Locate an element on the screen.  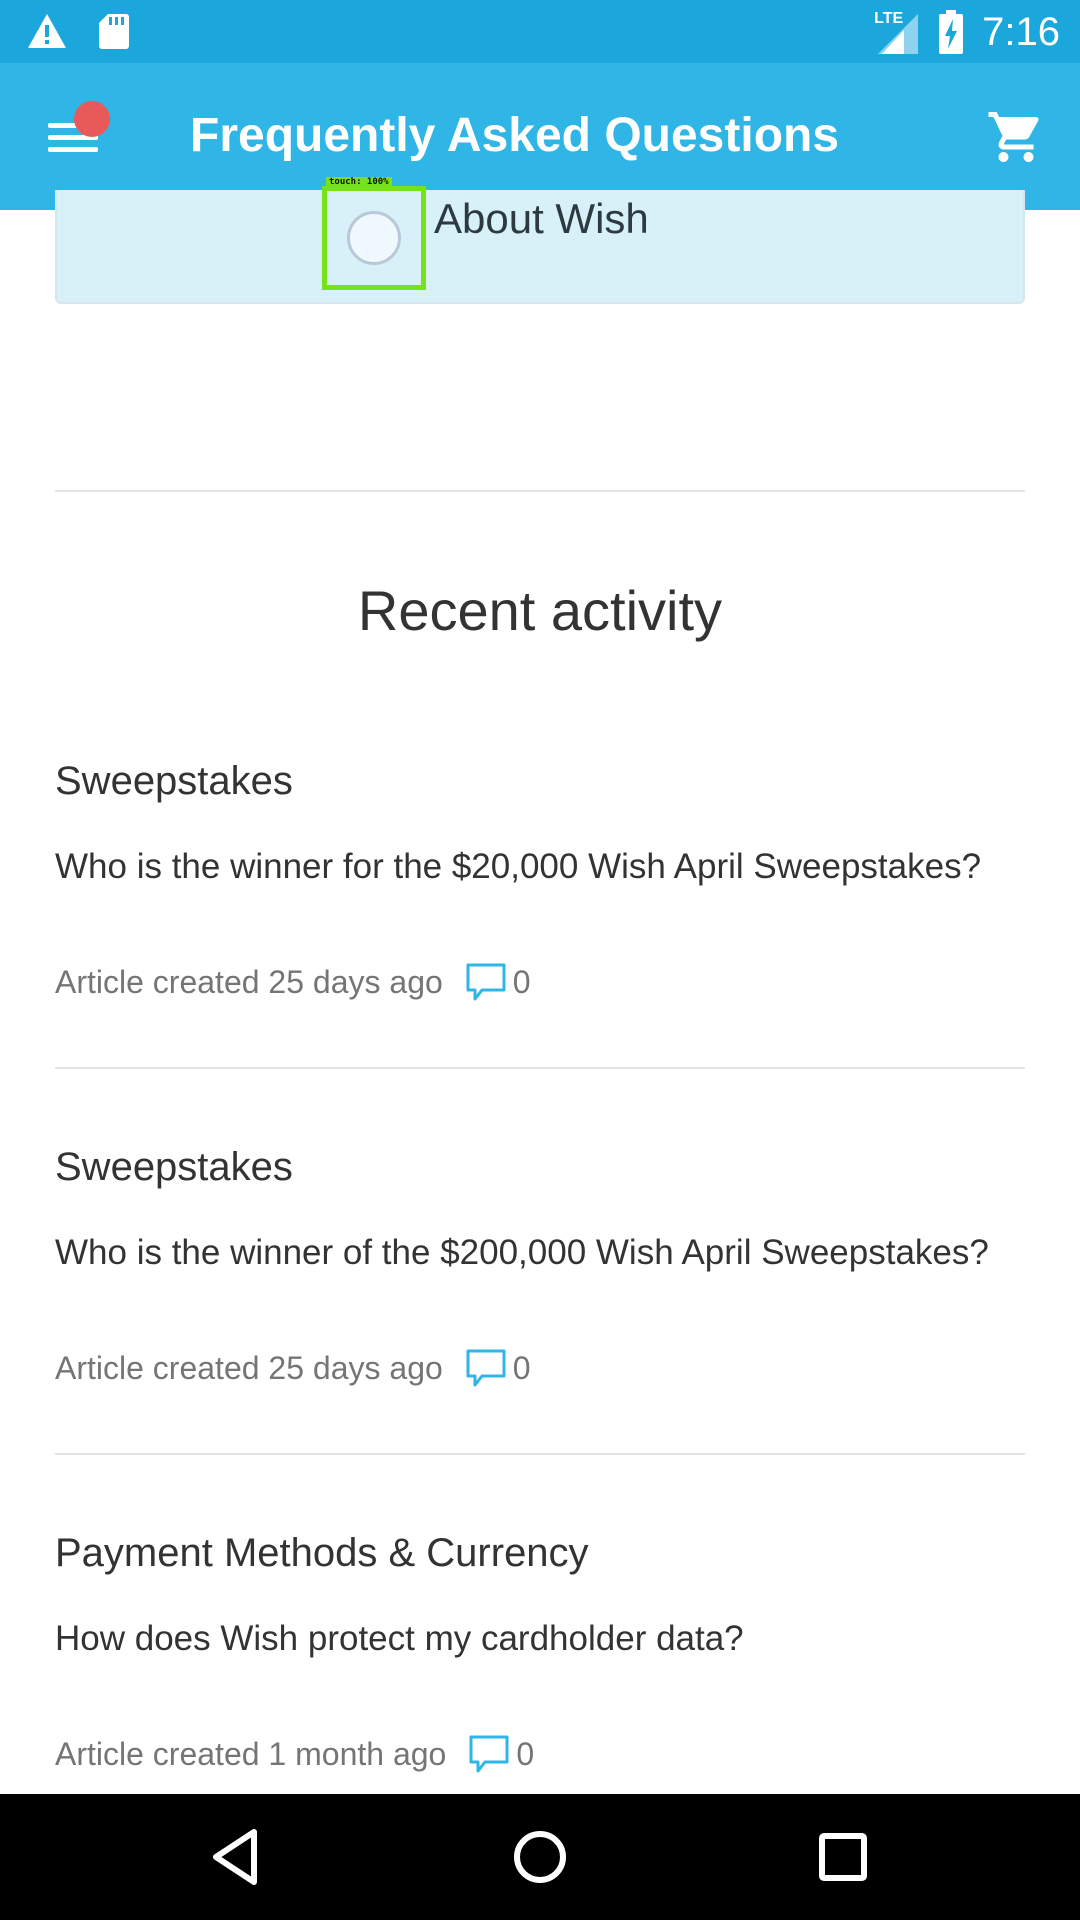
status-time: 7:16 is located at coordinates (1021, 32).